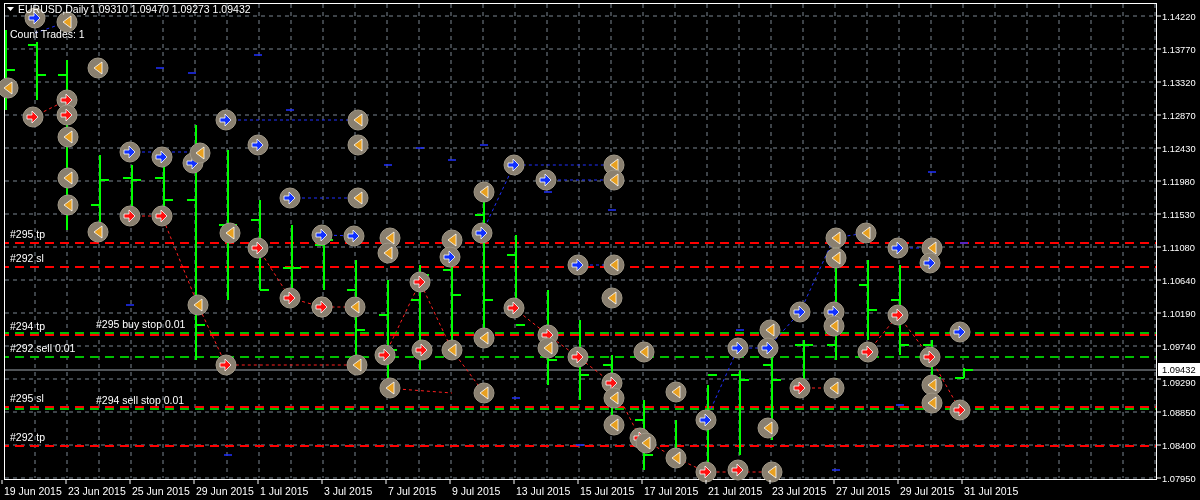 This screenshot has width=1200, height=500. I want to click on price-label: 1.07950, so click(1179, 479).